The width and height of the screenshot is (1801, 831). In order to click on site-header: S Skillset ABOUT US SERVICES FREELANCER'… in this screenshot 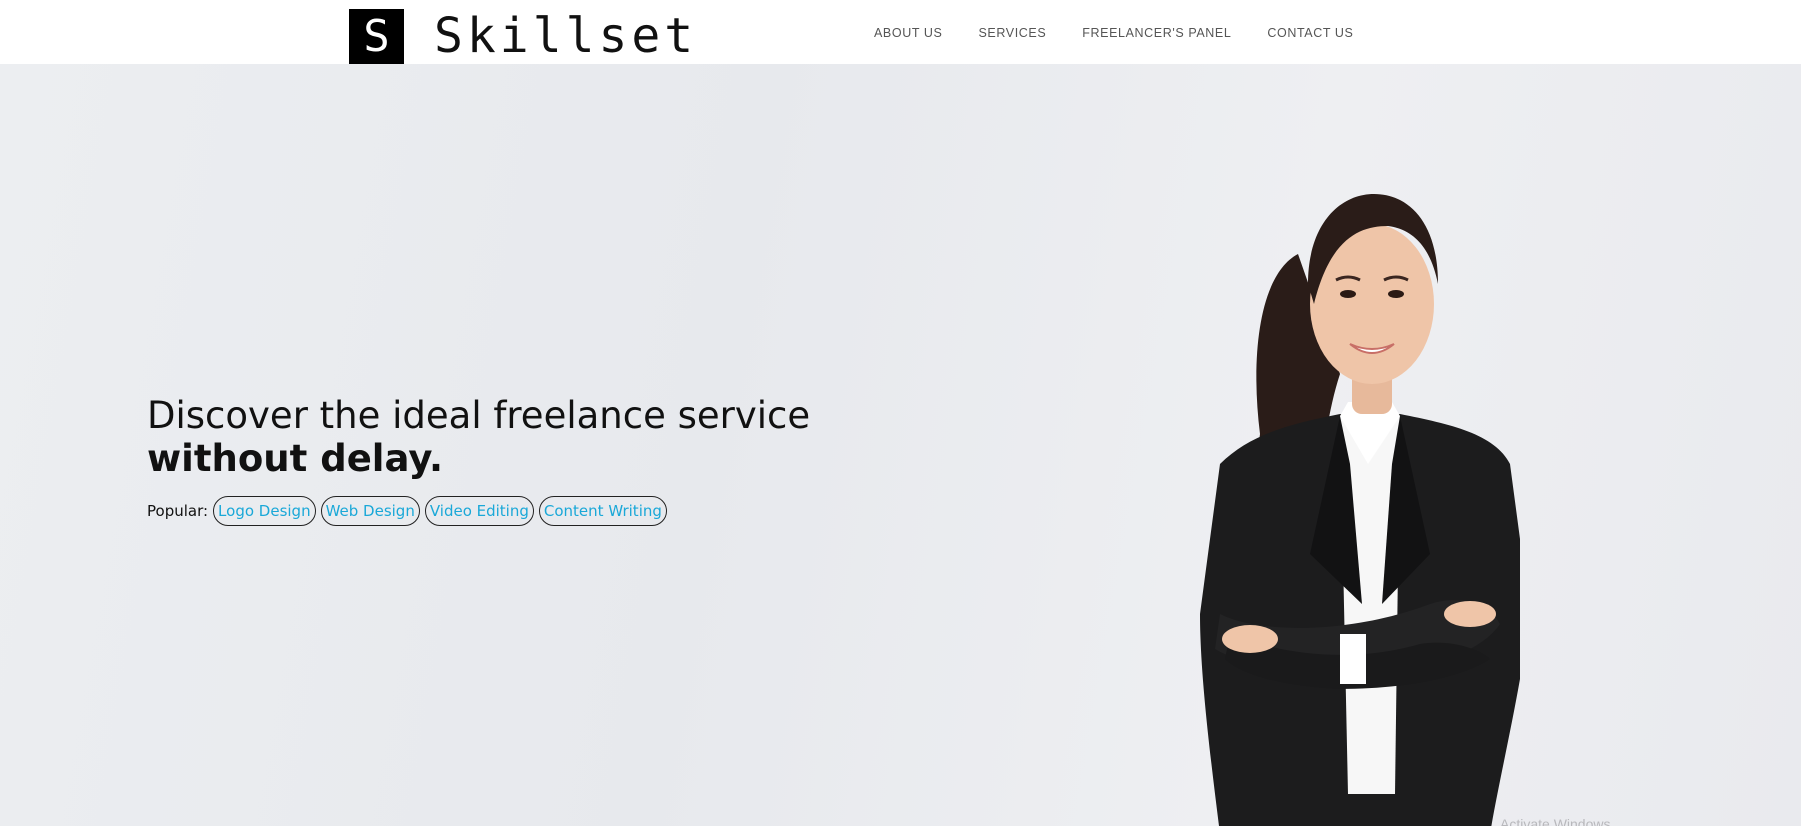, I will do `click(900, 32)`.